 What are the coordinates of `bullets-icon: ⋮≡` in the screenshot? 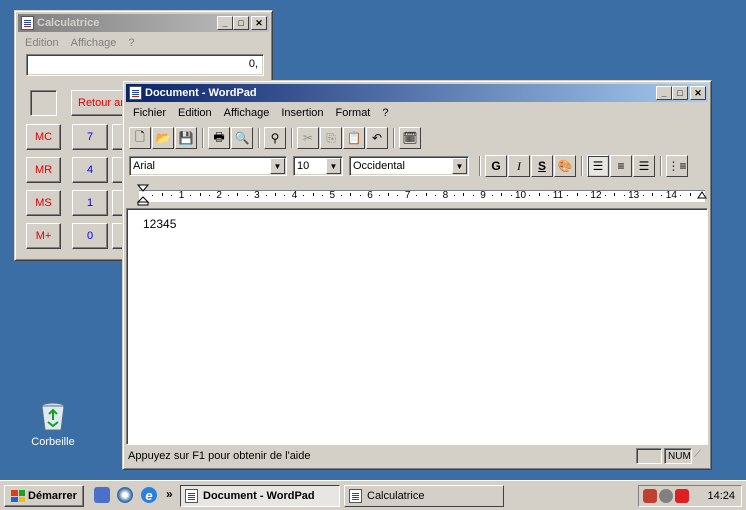 It's located at (677, 166).